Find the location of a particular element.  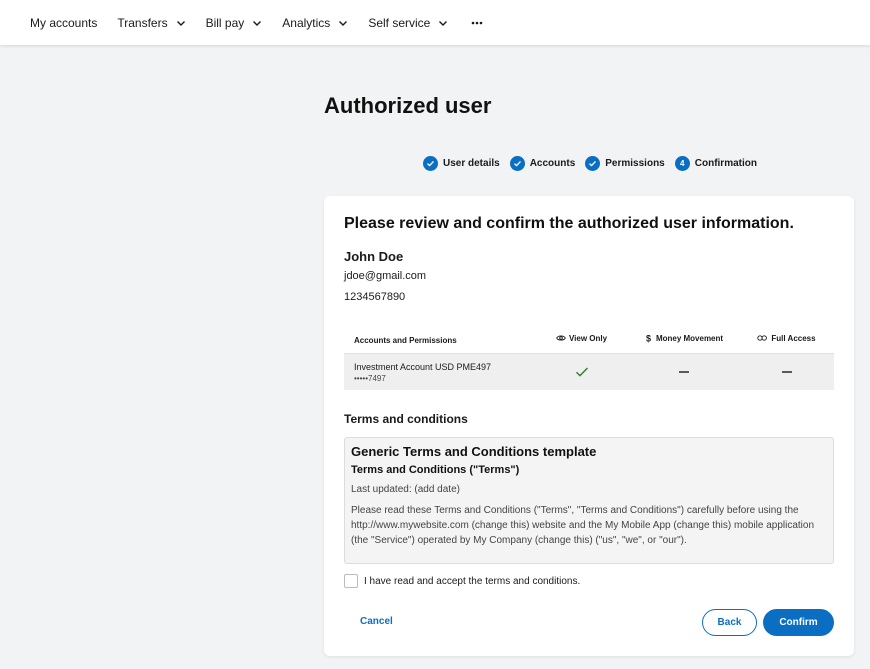

nav-item-label: My accounts is located at coordinates (64, 22).